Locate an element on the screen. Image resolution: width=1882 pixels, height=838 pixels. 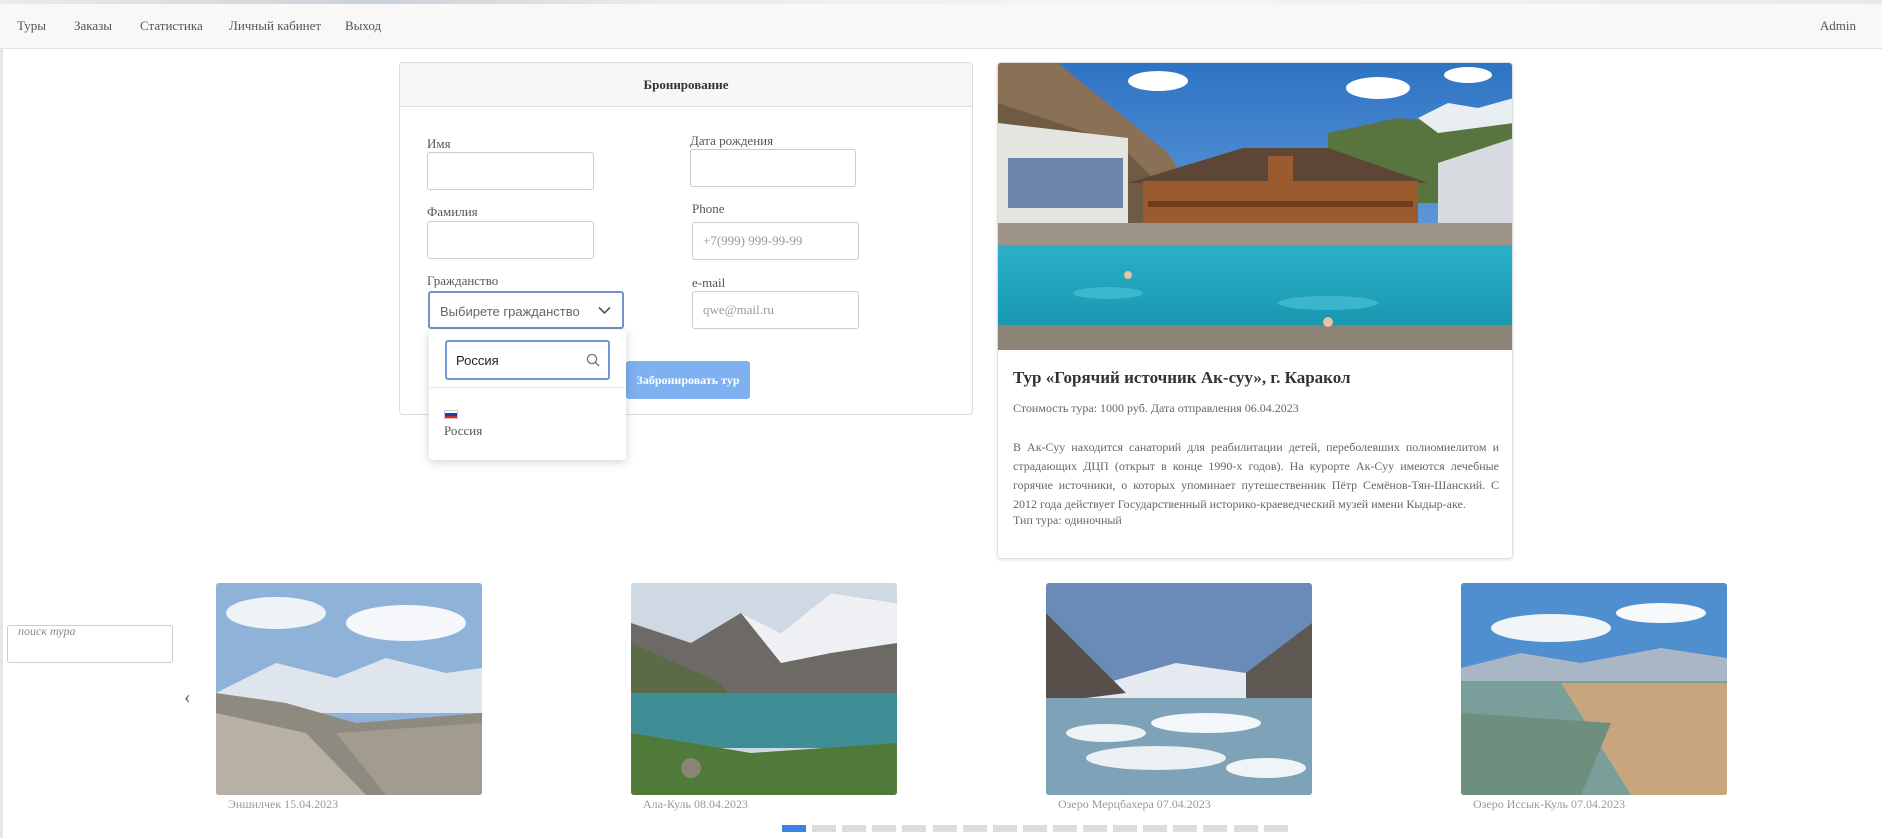
nav-statistics: Статистика is located at coordinates (171, 26).